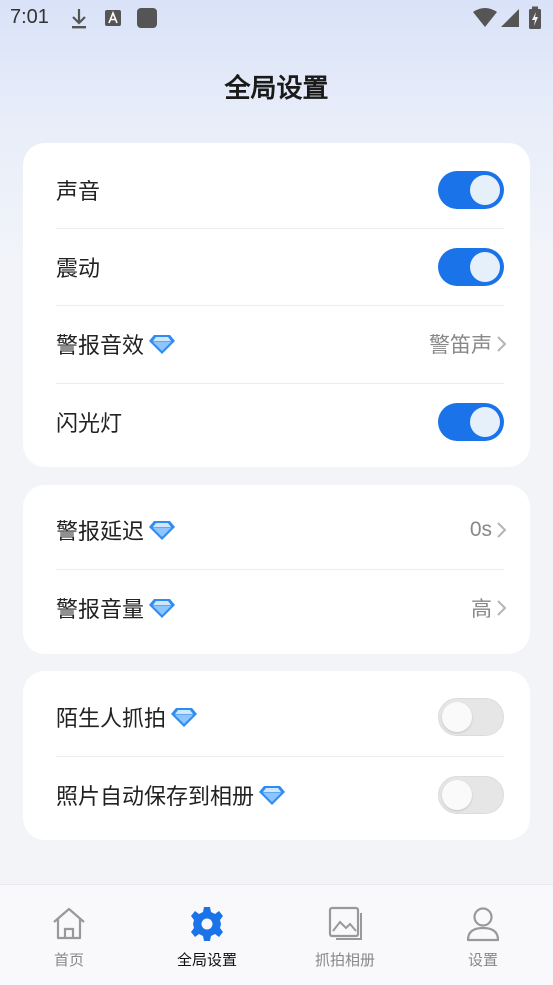  Describe the element at coordinates (344, 960) in the screenshot. I see `tab-capture-album-label: 抓拍相册` at that location.